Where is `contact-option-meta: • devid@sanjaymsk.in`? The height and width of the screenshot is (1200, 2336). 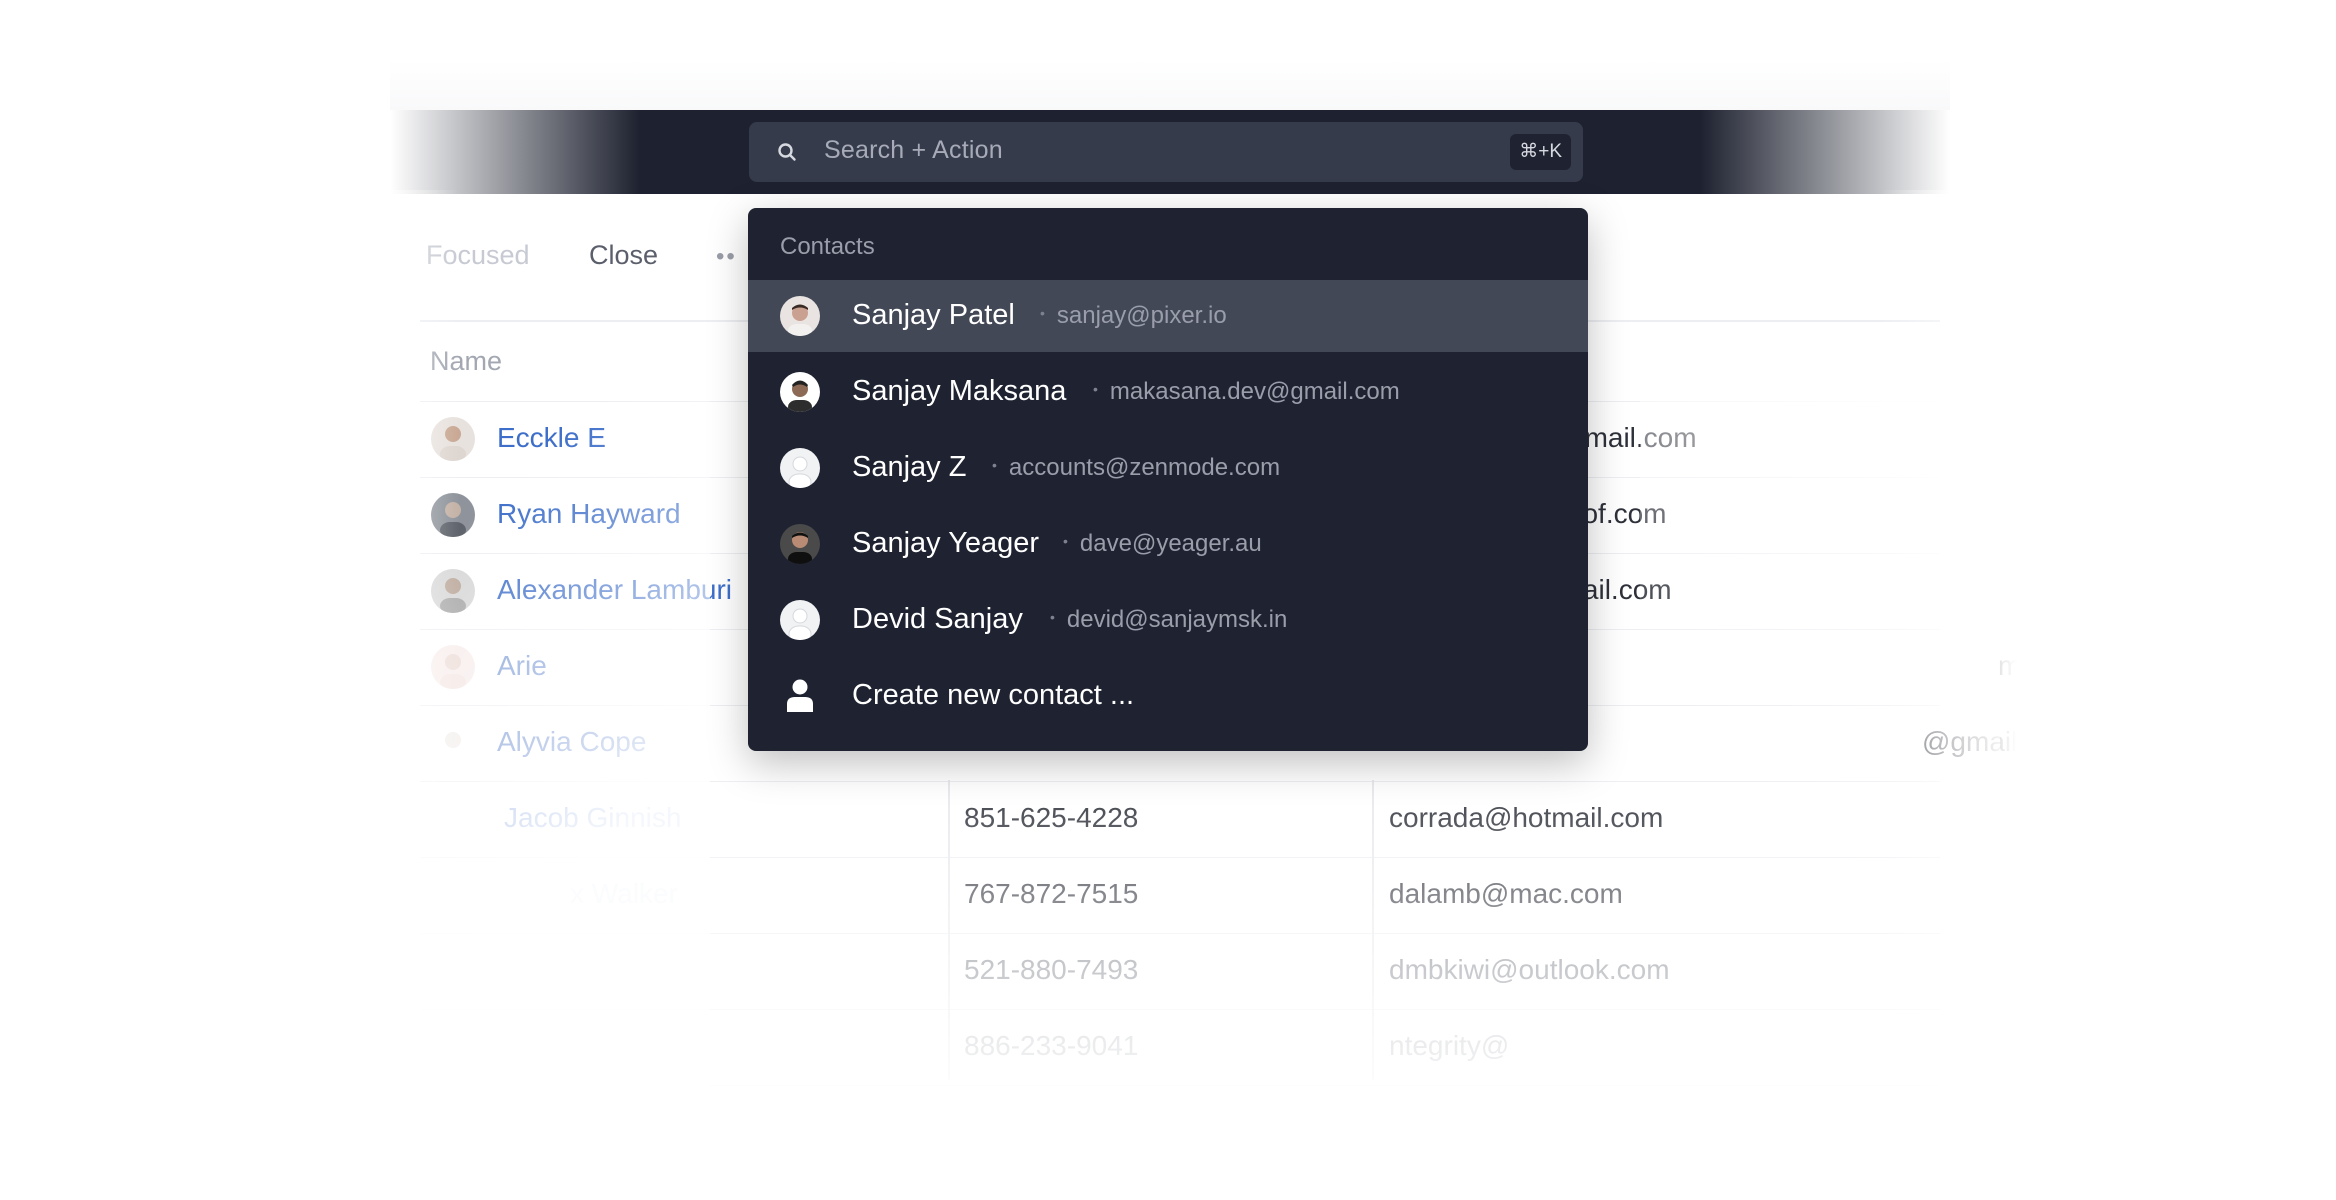
contact-option-meta: • devid@sanjaymsk.in is located at coordinates (1162, 620).